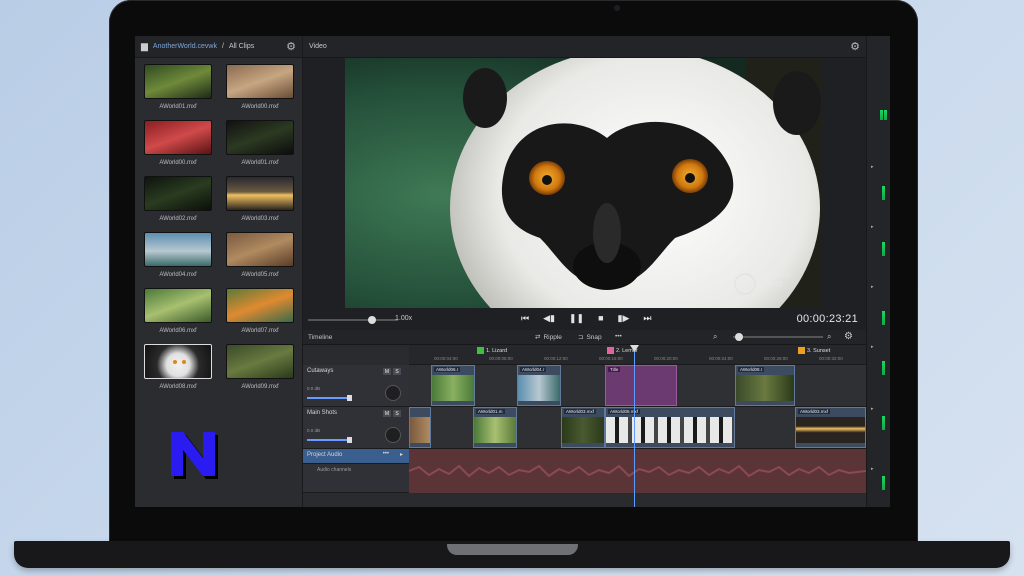 The image size is (1024, 576). Describe the element at coordinates (647, 318) in the screenshot. I see `skip-end-icon: ⏭` at that location.